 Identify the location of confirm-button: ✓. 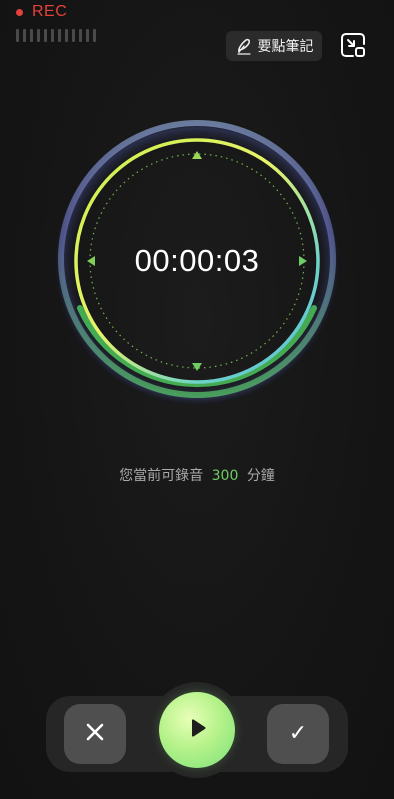
(298, 734).